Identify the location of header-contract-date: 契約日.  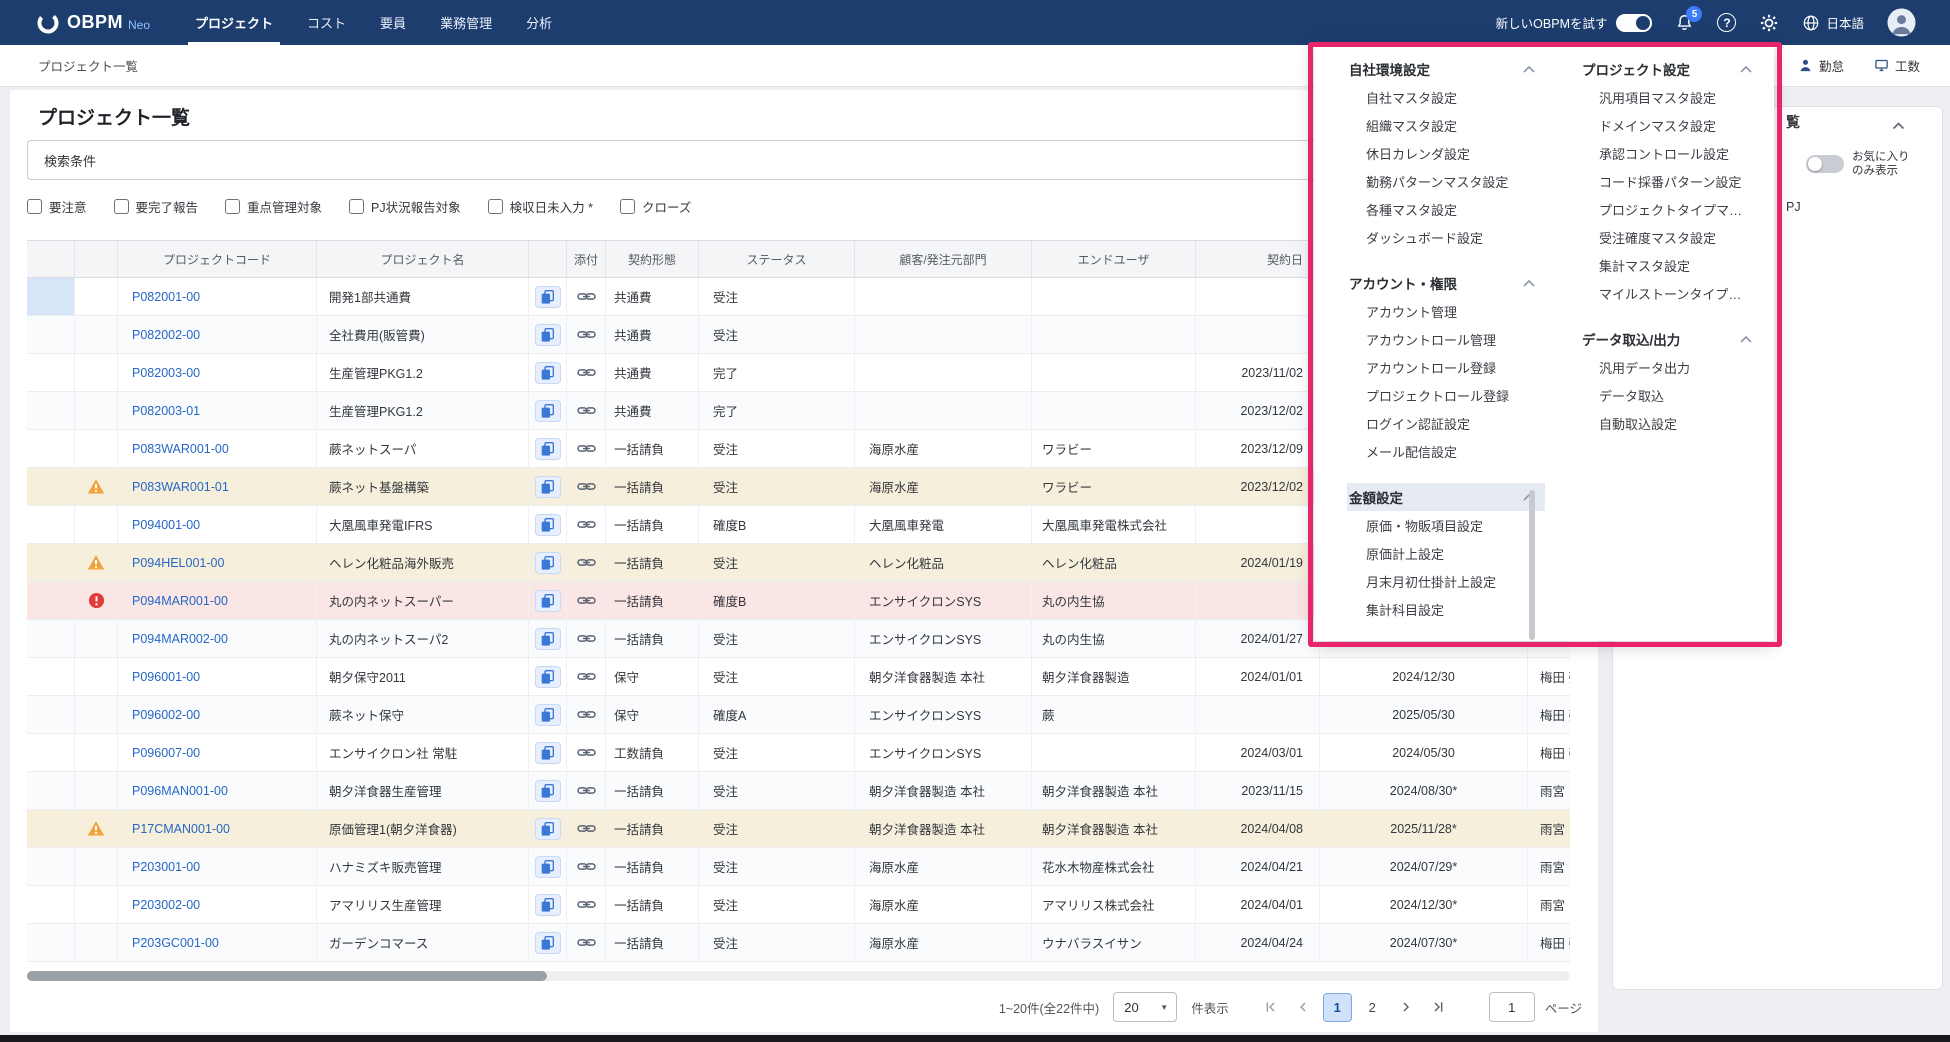
(1258, 259).